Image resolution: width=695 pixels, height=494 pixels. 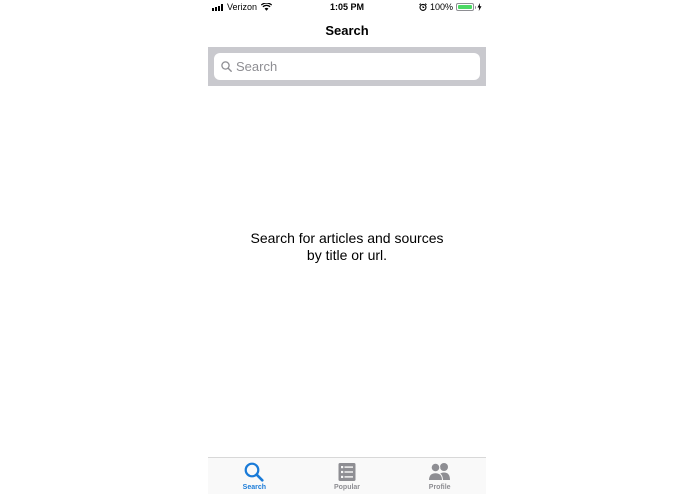 What do you see at coordinates (441, 7) in the screenshot?
I see `battery-percent: 100%` at bounding box center [441, 7].